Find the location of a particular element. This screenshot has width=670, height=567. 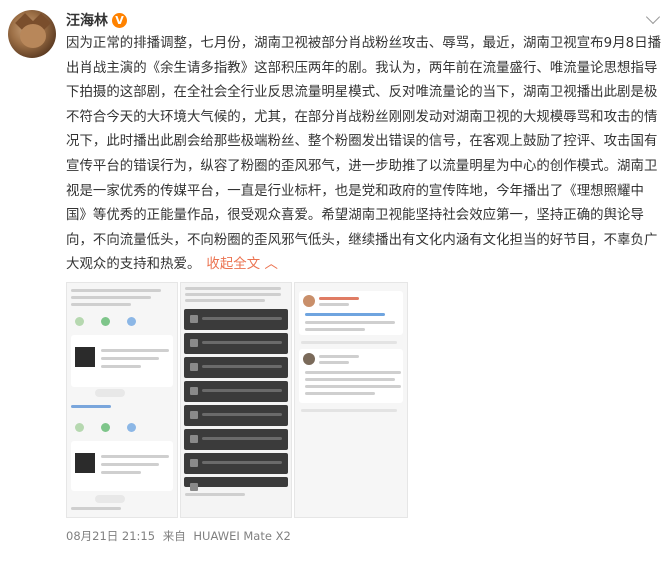

avatar is located at coordinates (32, 34).